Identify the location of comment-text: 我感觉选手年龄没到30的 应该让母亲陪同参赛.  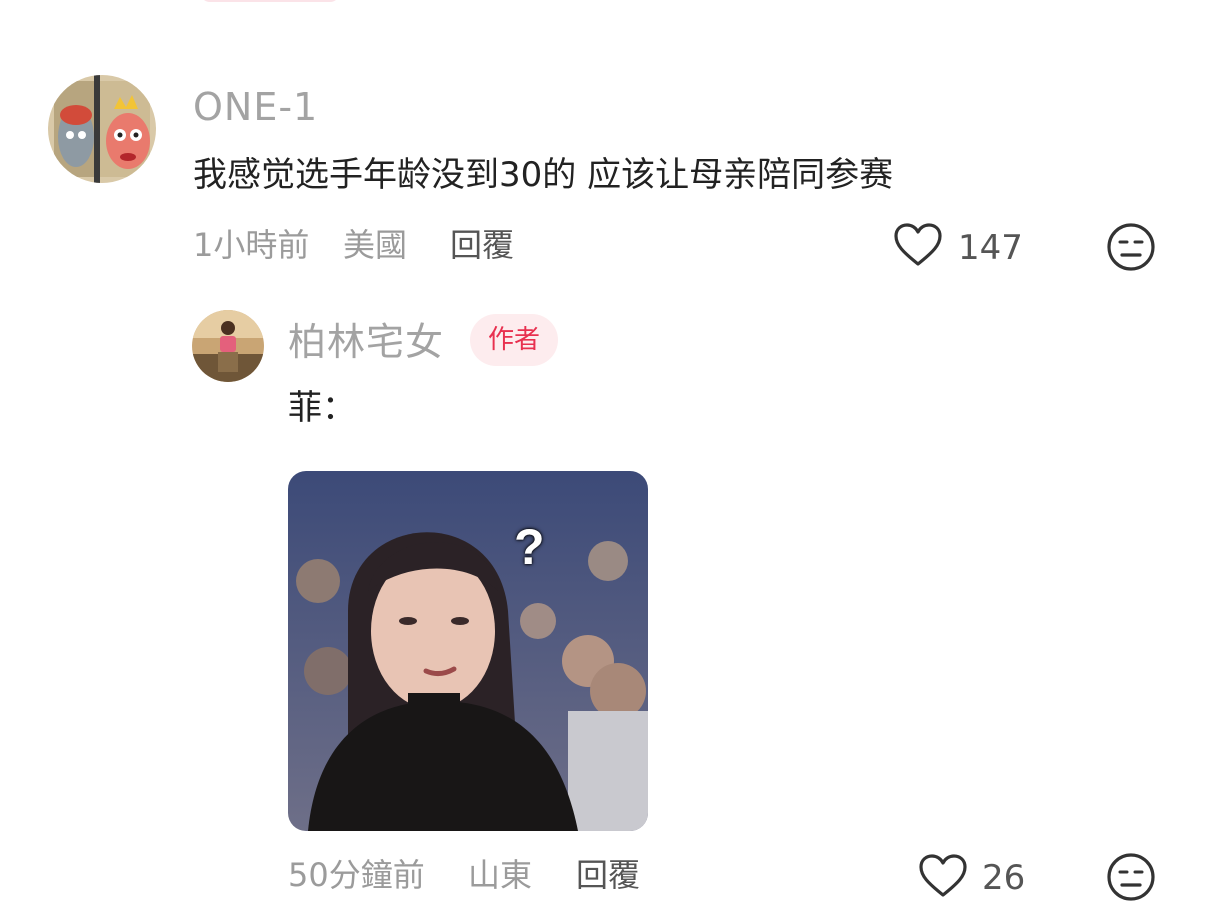
(543, 175).